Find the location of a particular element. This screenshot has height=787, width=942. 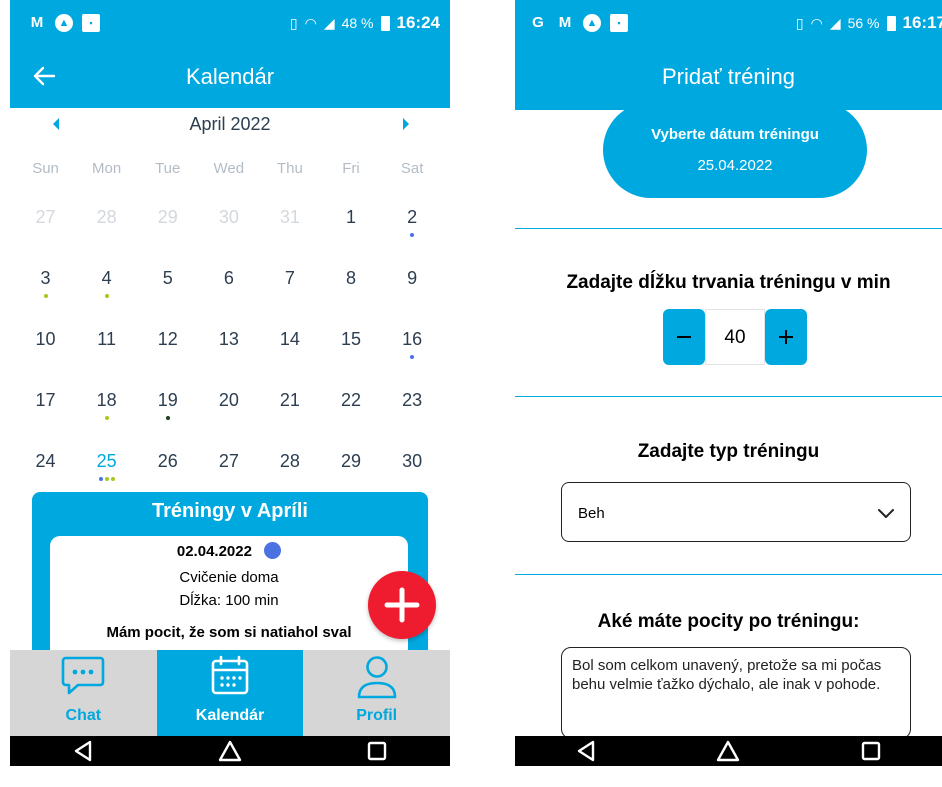

day-number: 7 is located at coordinates (289, 278).